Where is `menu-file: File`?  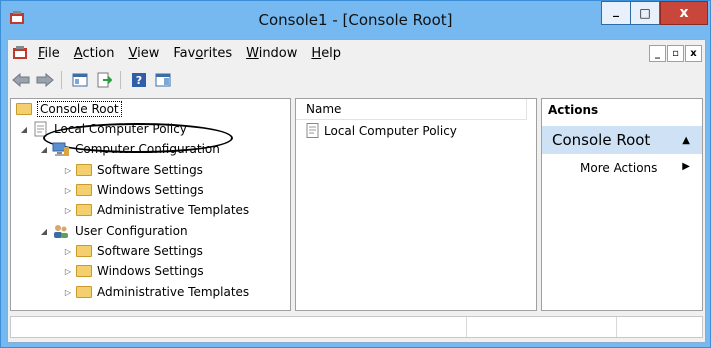
menu-file: File is located at coordinates (49, 53).